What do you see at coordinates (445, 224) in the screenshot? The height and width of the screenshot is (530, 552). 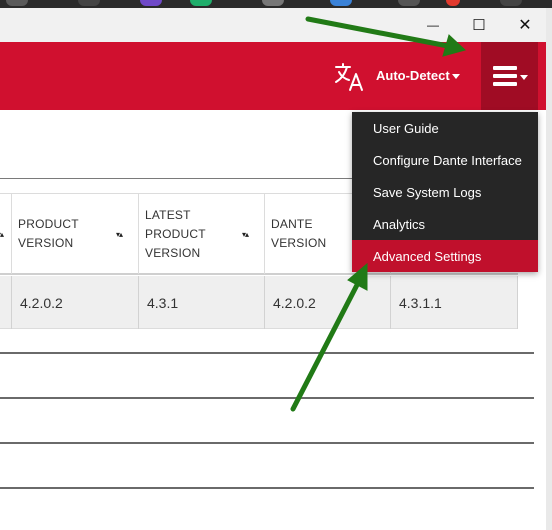 I see `menu-item-analytics: Analytics` at bounding box center [445, 224].